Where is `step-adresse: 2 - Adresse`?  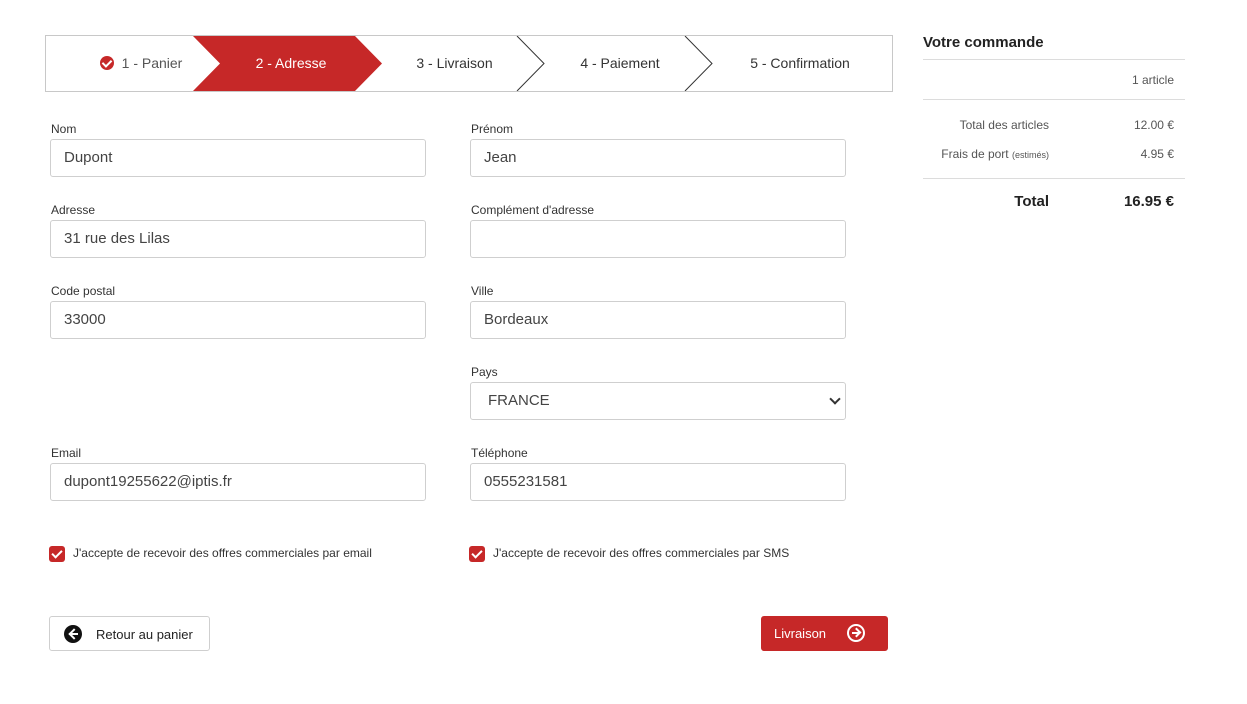
step-adresse: 2 - Adresse is located at coordinates (291, 63).